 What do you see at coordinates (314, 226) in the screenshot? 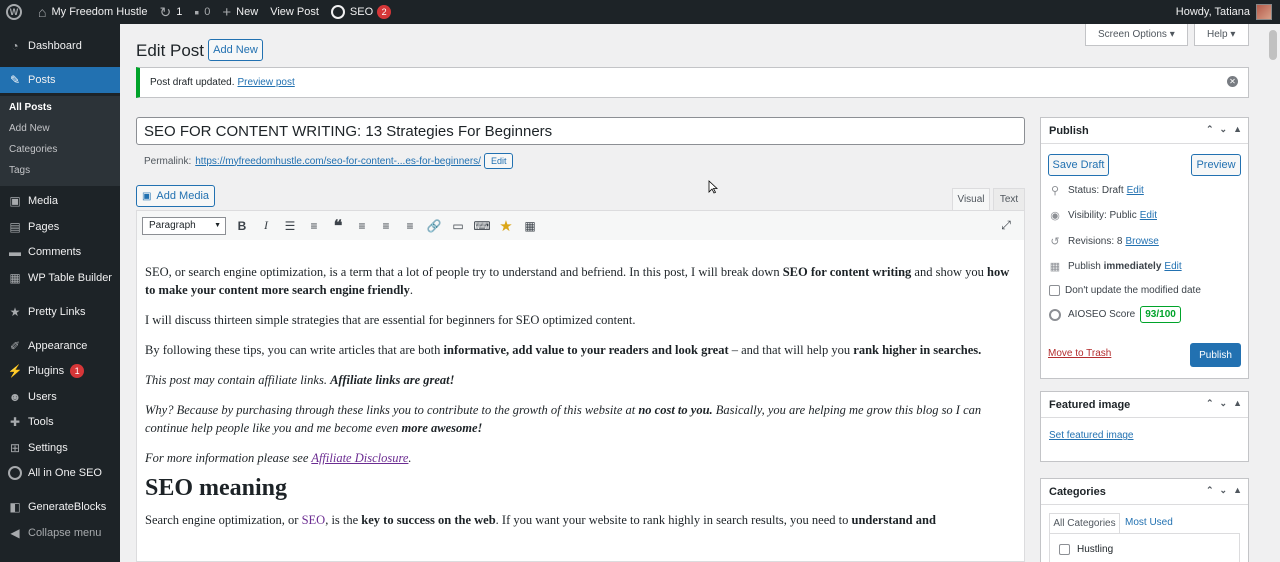
I see `numbered-list-icon: ≡` at bounding box center [314, 226].